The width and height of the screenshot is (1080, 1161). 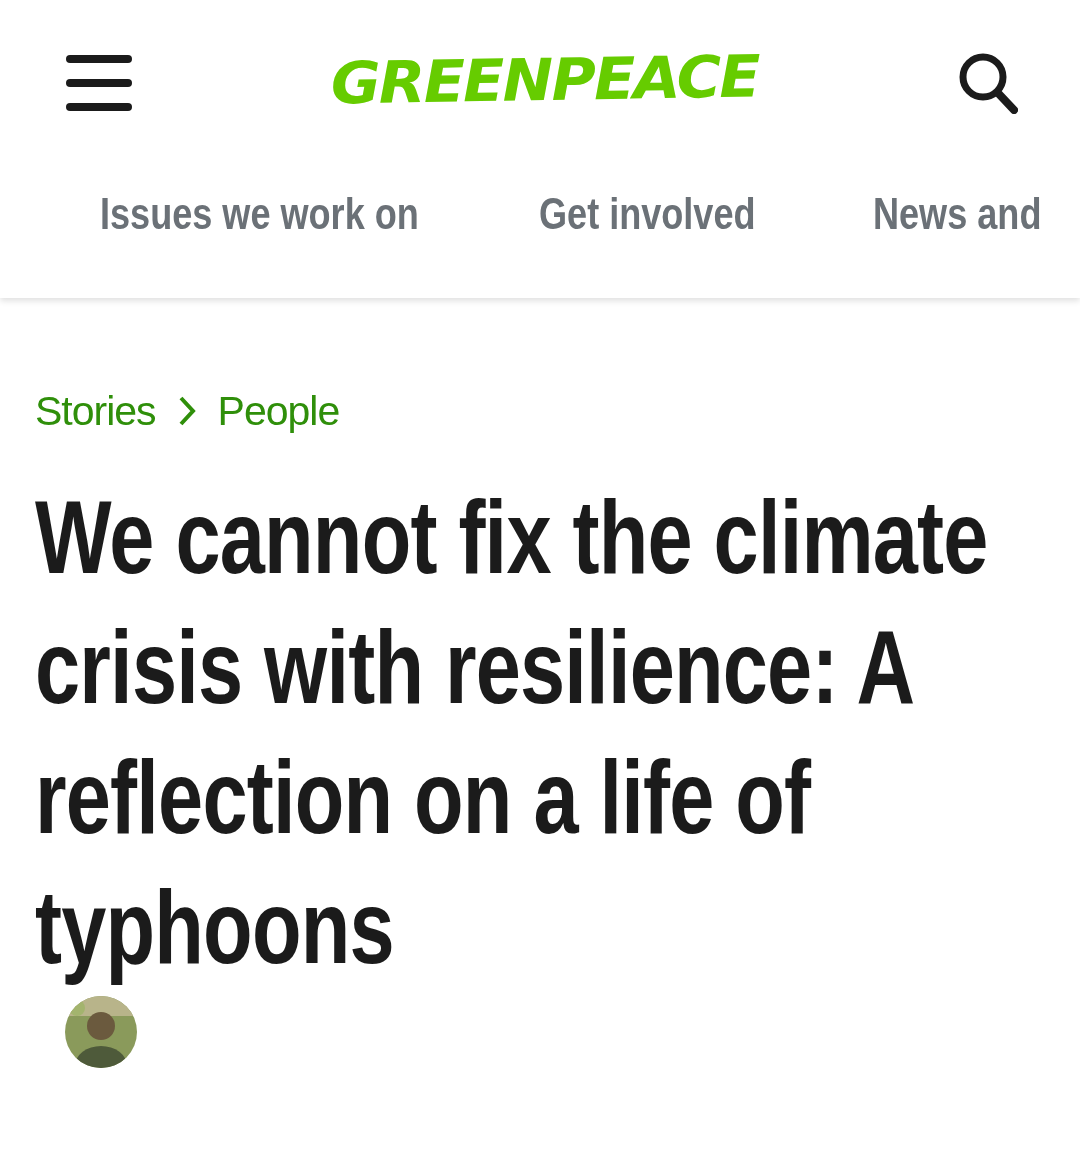 I want to click on search-icon, so click(x=988, y=82).